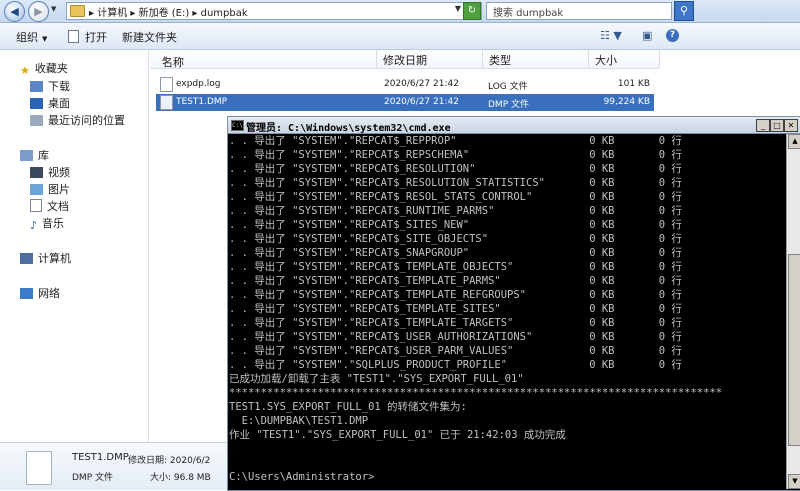 The width and height of the screenshot is (800, 491). What do you see at coordinates (430, 59) in the screenshot?
I see `column-header-modified: 修改日期` at bounding box center [430, 59].